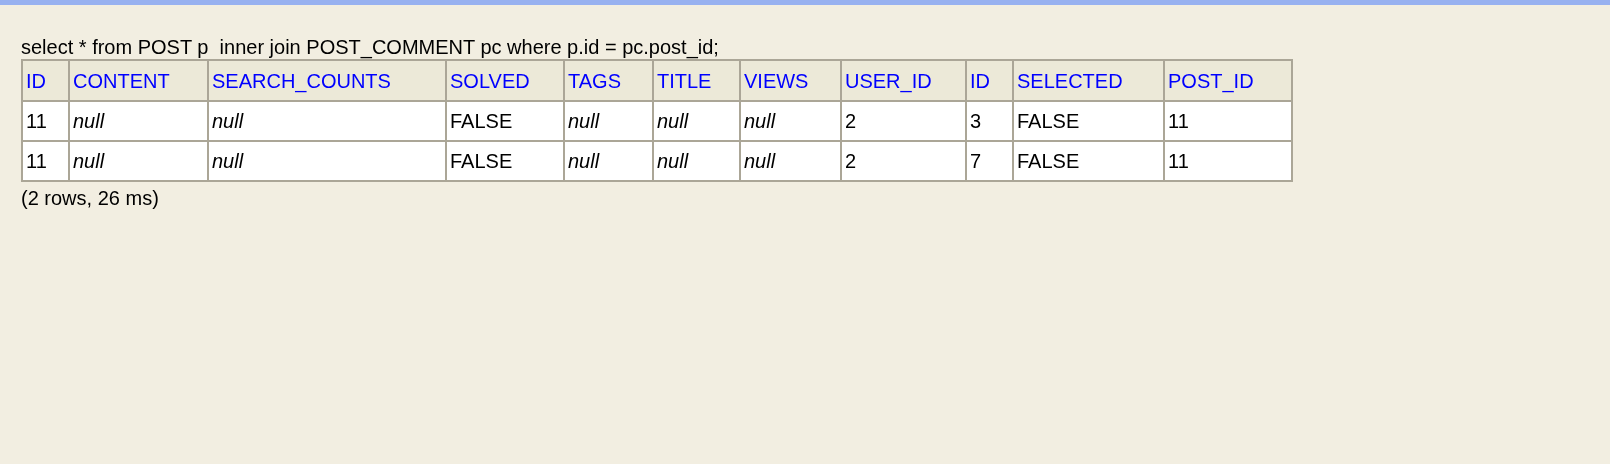  What do you see at coordinates (505, 80) in the screenshot?
I see `column-header: SOLVED` at bounding box center [505, 80].